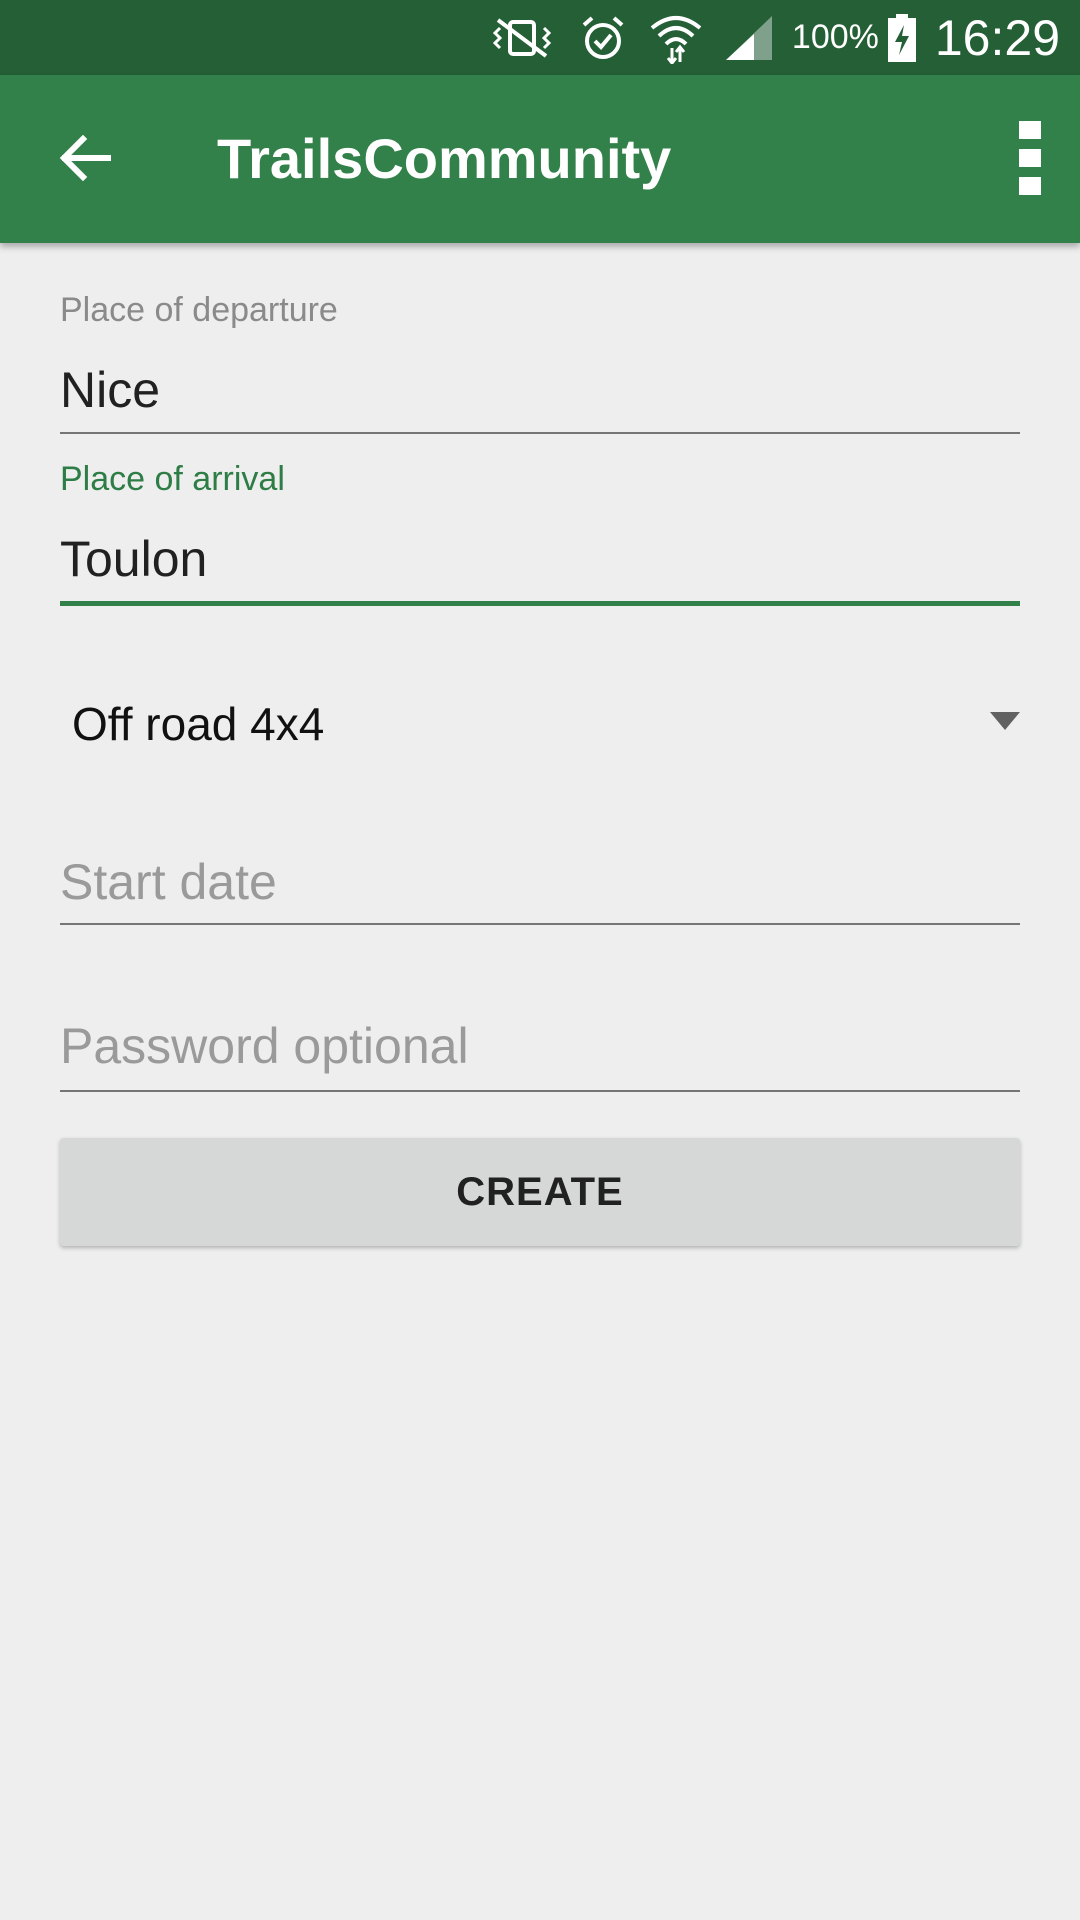 The height and width of the screenshot is (1920, 1080). What do you see at coordinates (540, 534) in the screenshot?
I see `arrival-field: Place of arrival Toulon` at bounding box center [540, 534].